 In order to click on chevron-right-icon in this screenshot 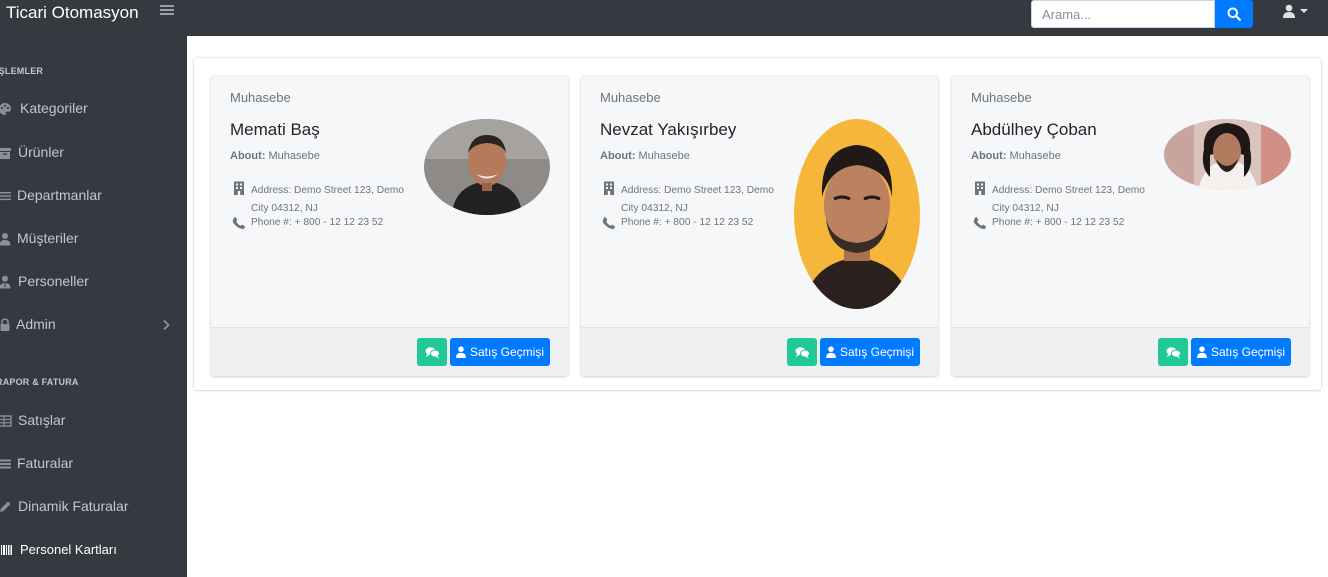, I will do `click(166, 325)`.